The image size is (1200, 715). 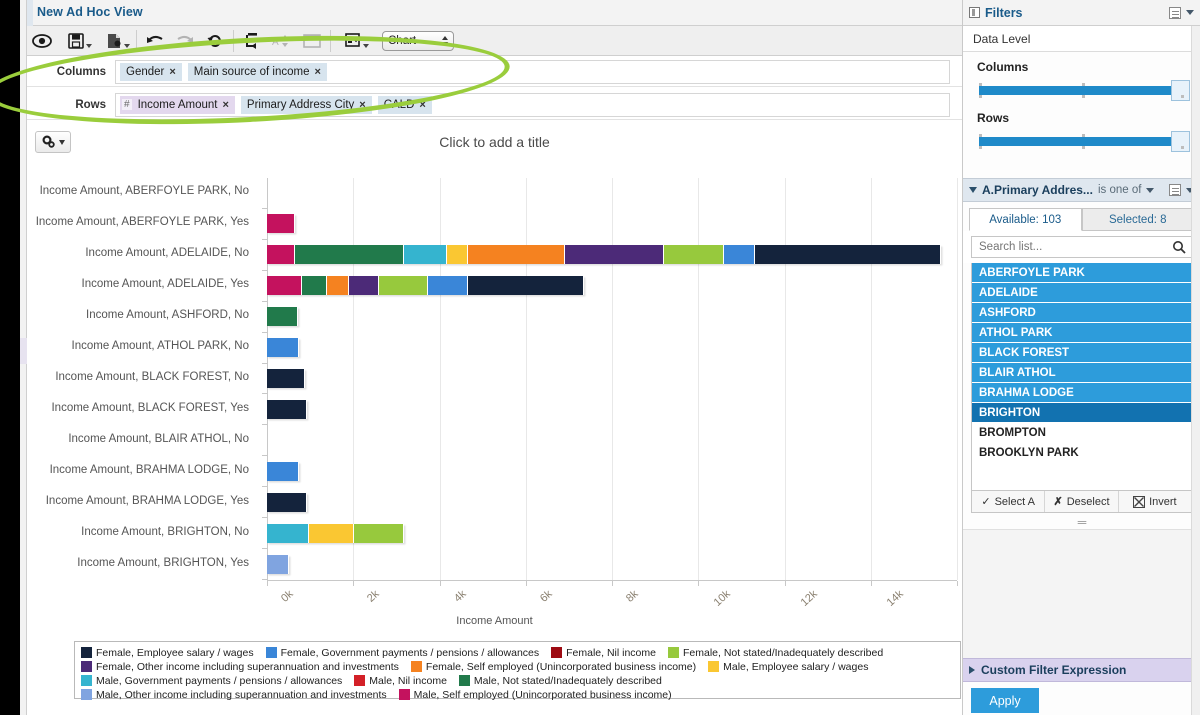 What do you see at coordinates (185, 41) in the screenshot?
I see `redo-icon` at bounding box center [185, 41].